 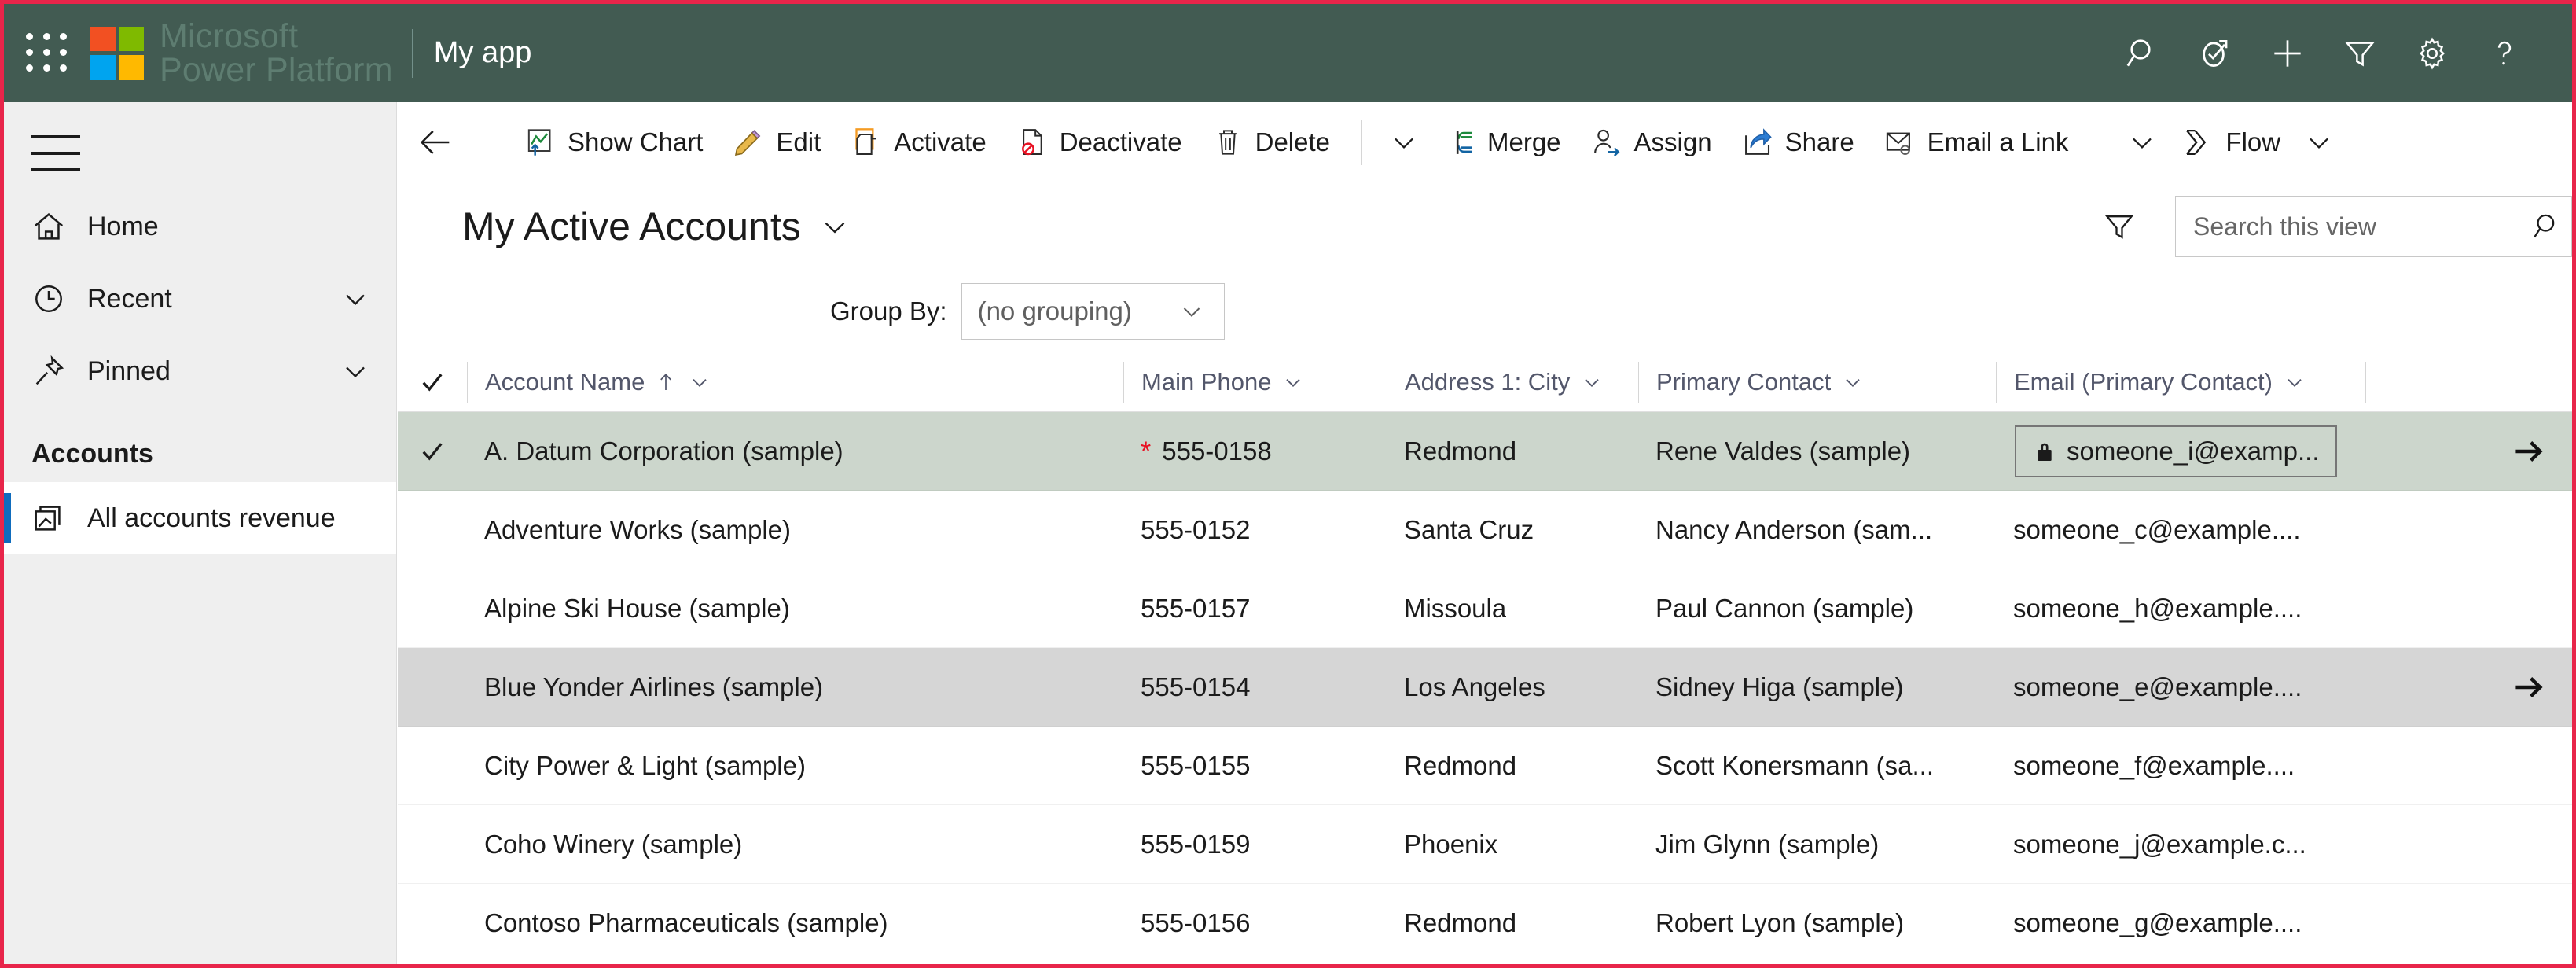 What do you see at coordinates (435, 142) in the screenshot?
I see `back-arrow-icon` at bounding box center [435, 142].